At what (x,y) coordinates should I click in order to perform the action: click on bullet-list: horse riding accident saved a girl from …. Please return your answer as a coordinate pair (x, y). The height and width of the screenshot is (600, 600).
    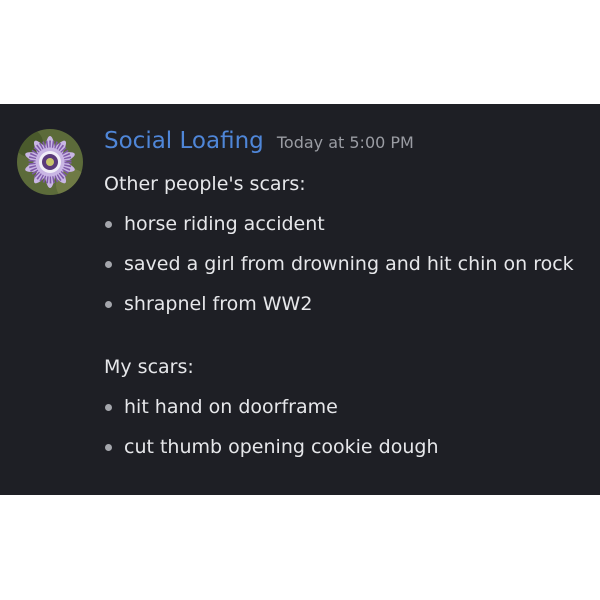
    Looking at the image, I should click on (349, 264).